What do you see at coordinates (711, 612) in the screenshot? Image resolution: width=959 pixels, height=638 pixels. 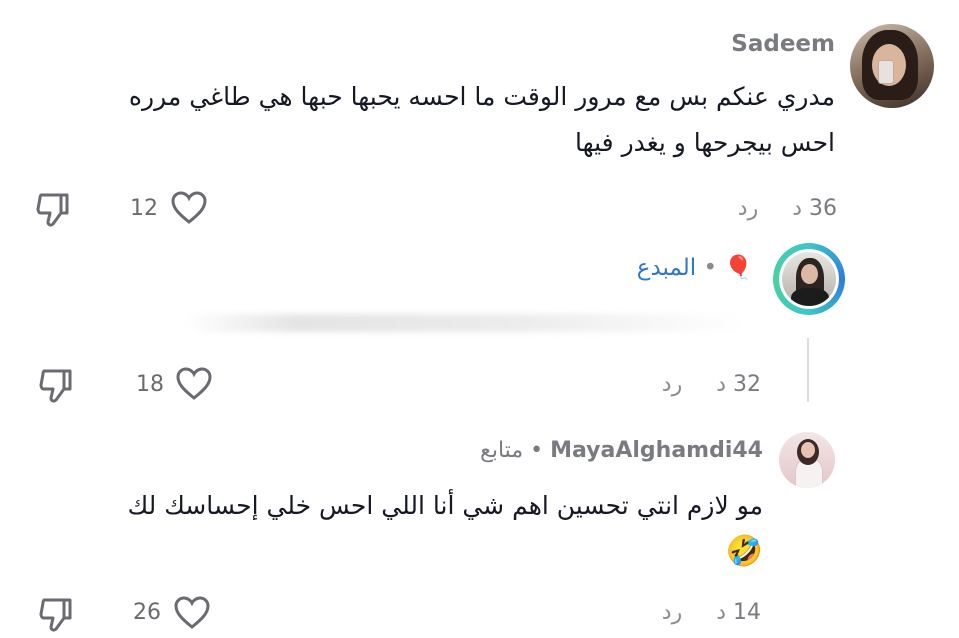 I see `comment-meta-maya: 14 د رد` at bounding box center [711, 612].